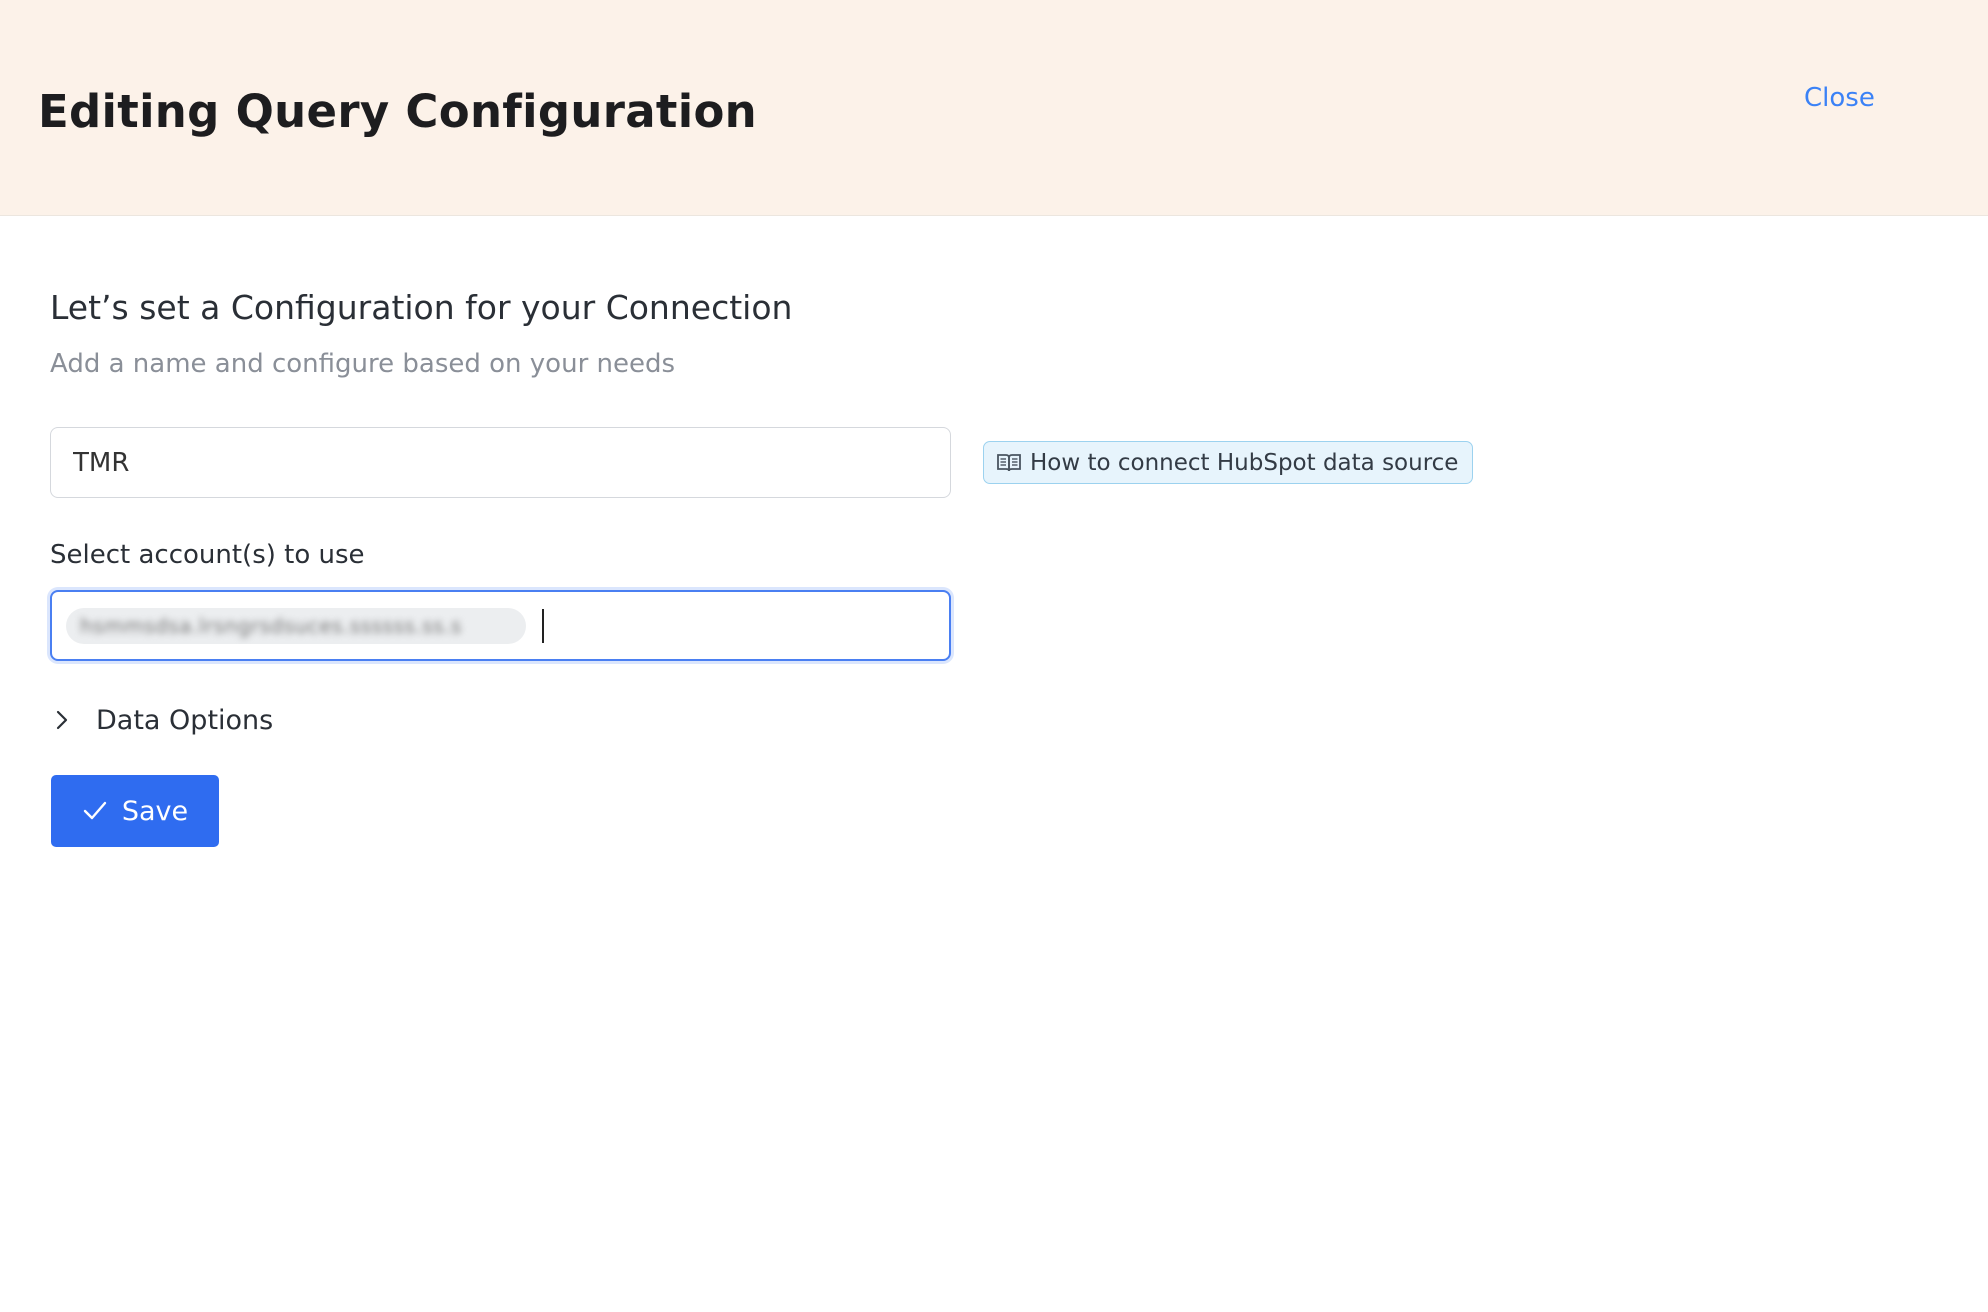 This screenshot has width=1988, height=1312. Describe the element at coordinates (1244, 462) in the screenshot. I see `help-link-label: How to connect HubSpot data source` at that location.